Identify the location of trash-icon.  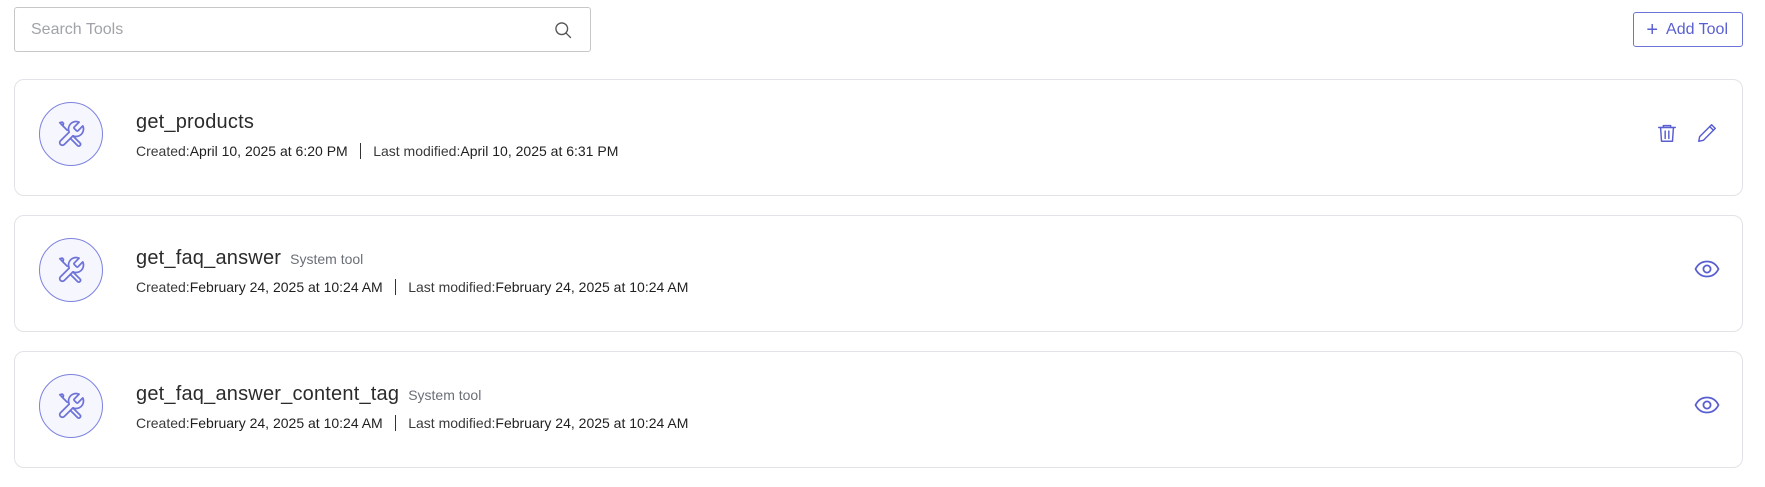
(1667, 133).